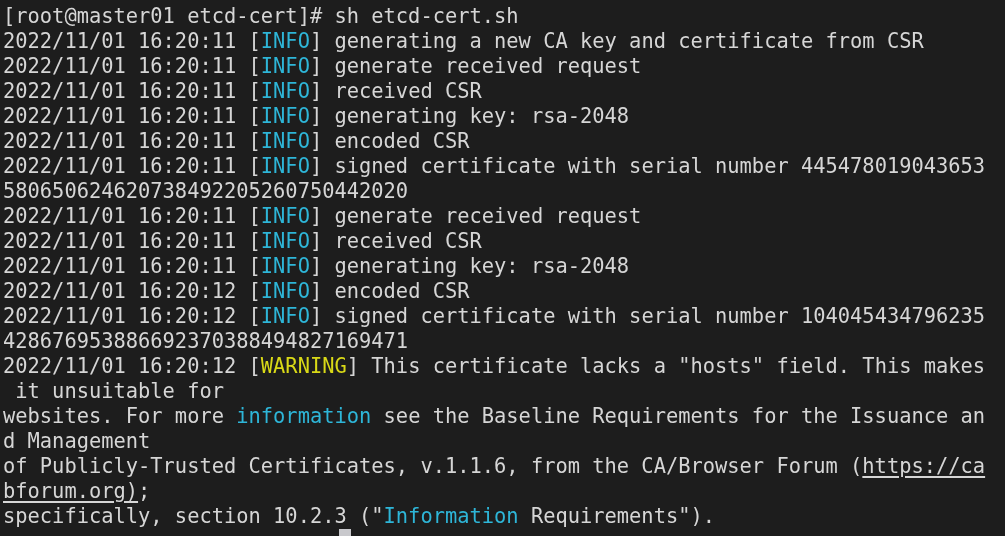  What do you see at coordinates (206, 341) in the screenshot?
I see `terminal-line: 428676953886692370388494827169471` at bounding box center [206, 341].